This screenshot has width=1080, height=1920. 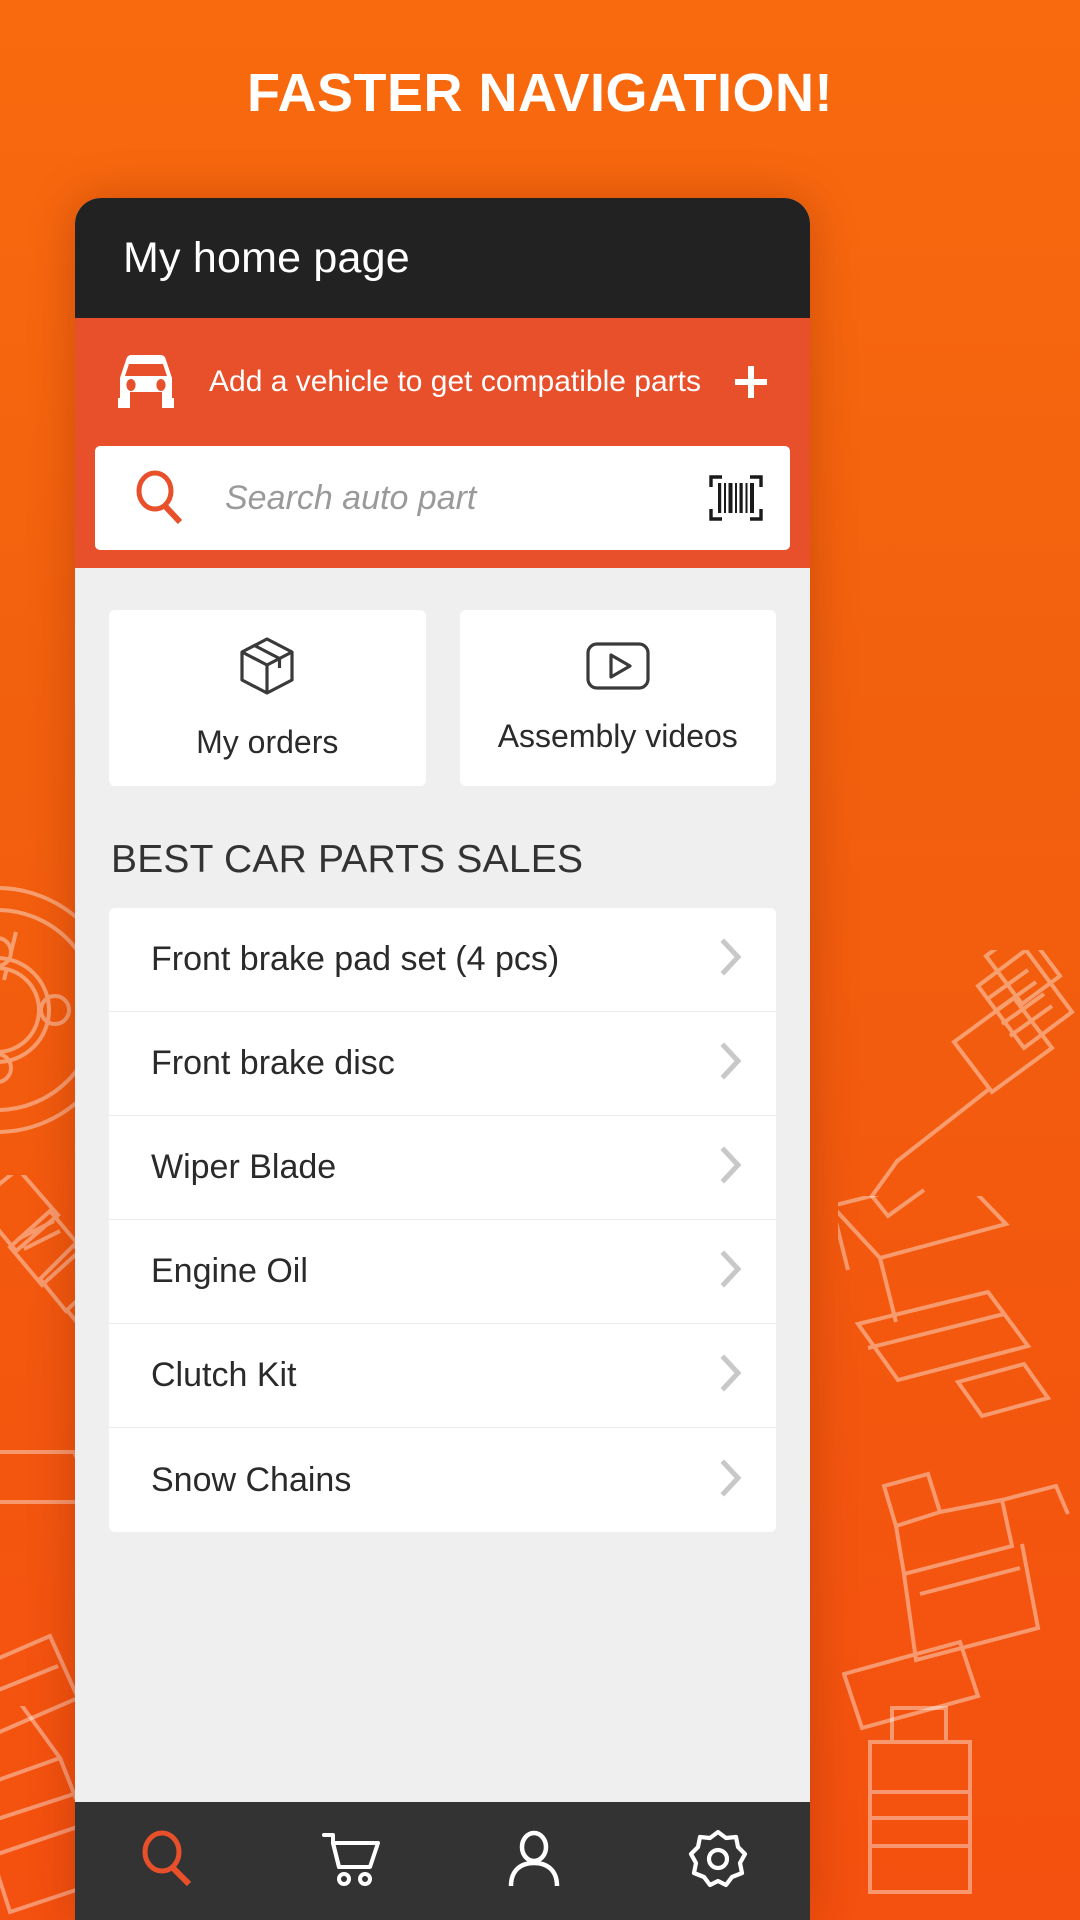 I want to click on nav-account, so click(x=535, y=1861).